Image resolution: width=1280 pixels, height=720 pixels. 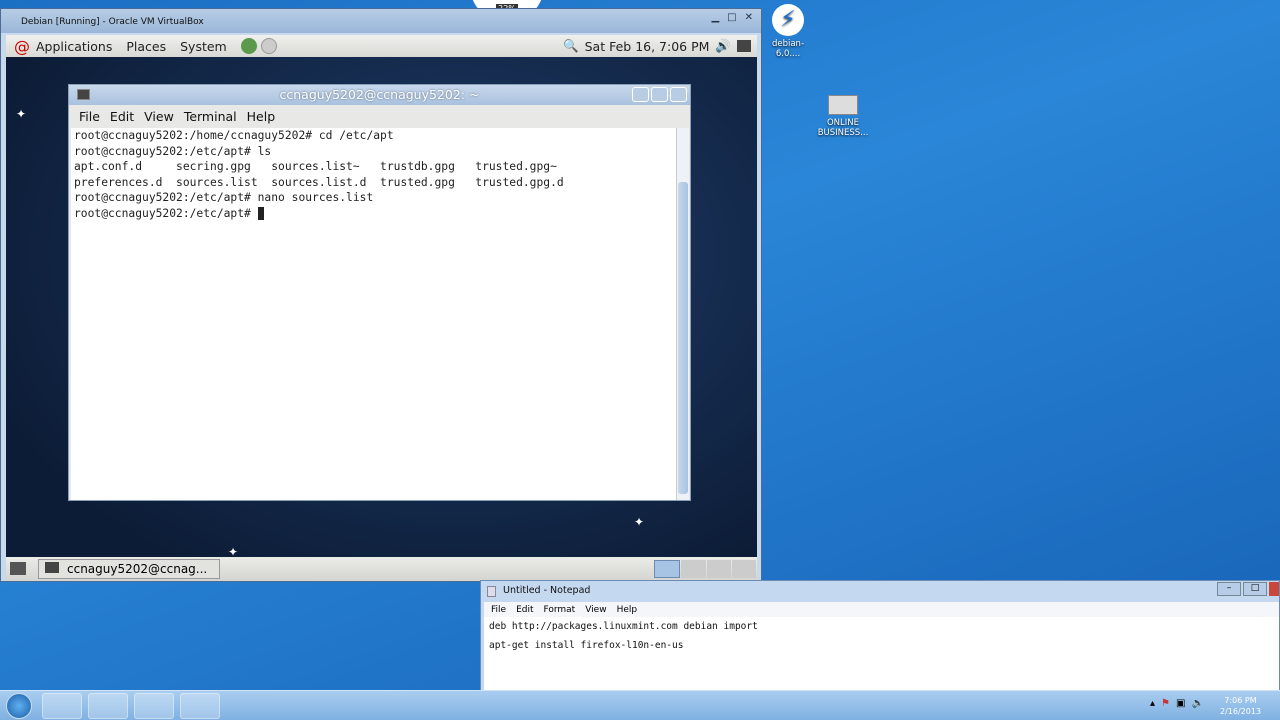 I want to click on tray-network-icon: ▣, so click(x=1180, y=703).